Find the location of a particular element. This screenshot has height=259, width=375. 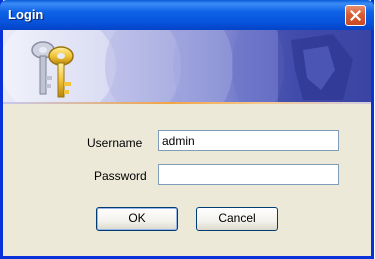

banner-divider is located at coordinates (187, 103).